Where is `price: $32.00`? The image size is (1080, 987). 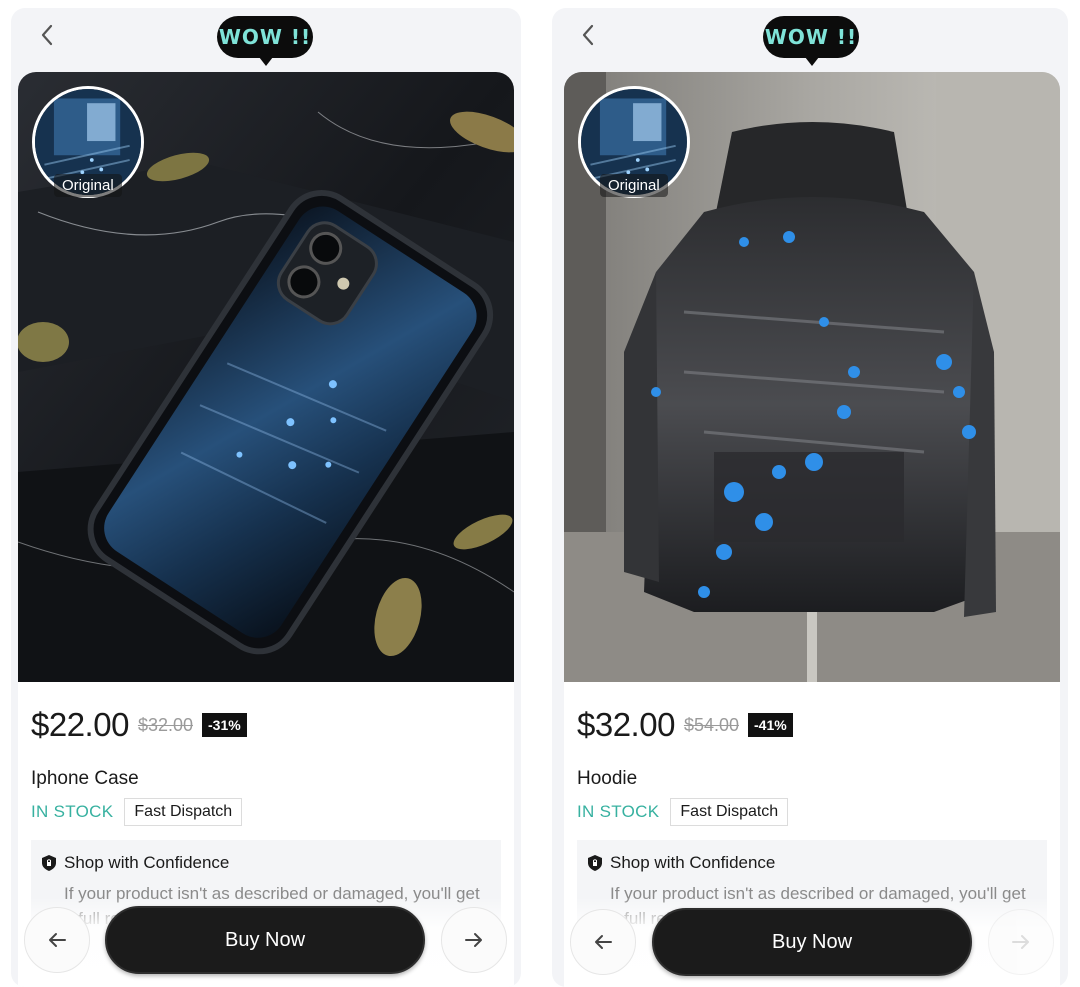 price: $32.00 is located at coordinates (626, 724).